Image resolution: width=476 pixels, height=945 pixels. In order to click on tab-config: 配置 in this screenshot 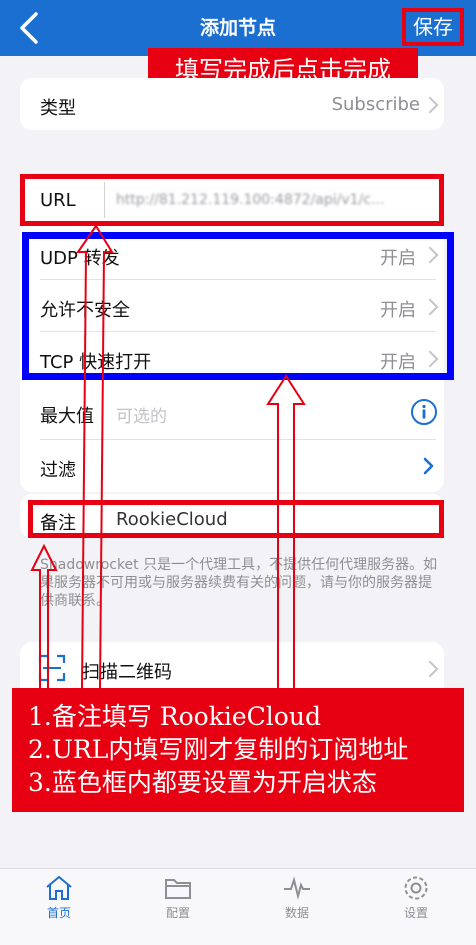, I will do `click(178, 897)`.